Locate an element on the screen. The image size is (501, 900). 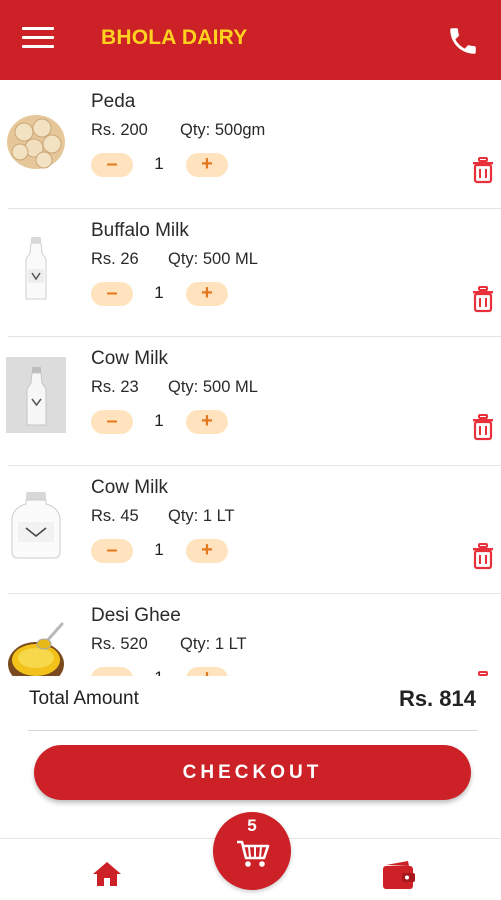
product-price: Rs. 200 is located at coordinates (119, 130).